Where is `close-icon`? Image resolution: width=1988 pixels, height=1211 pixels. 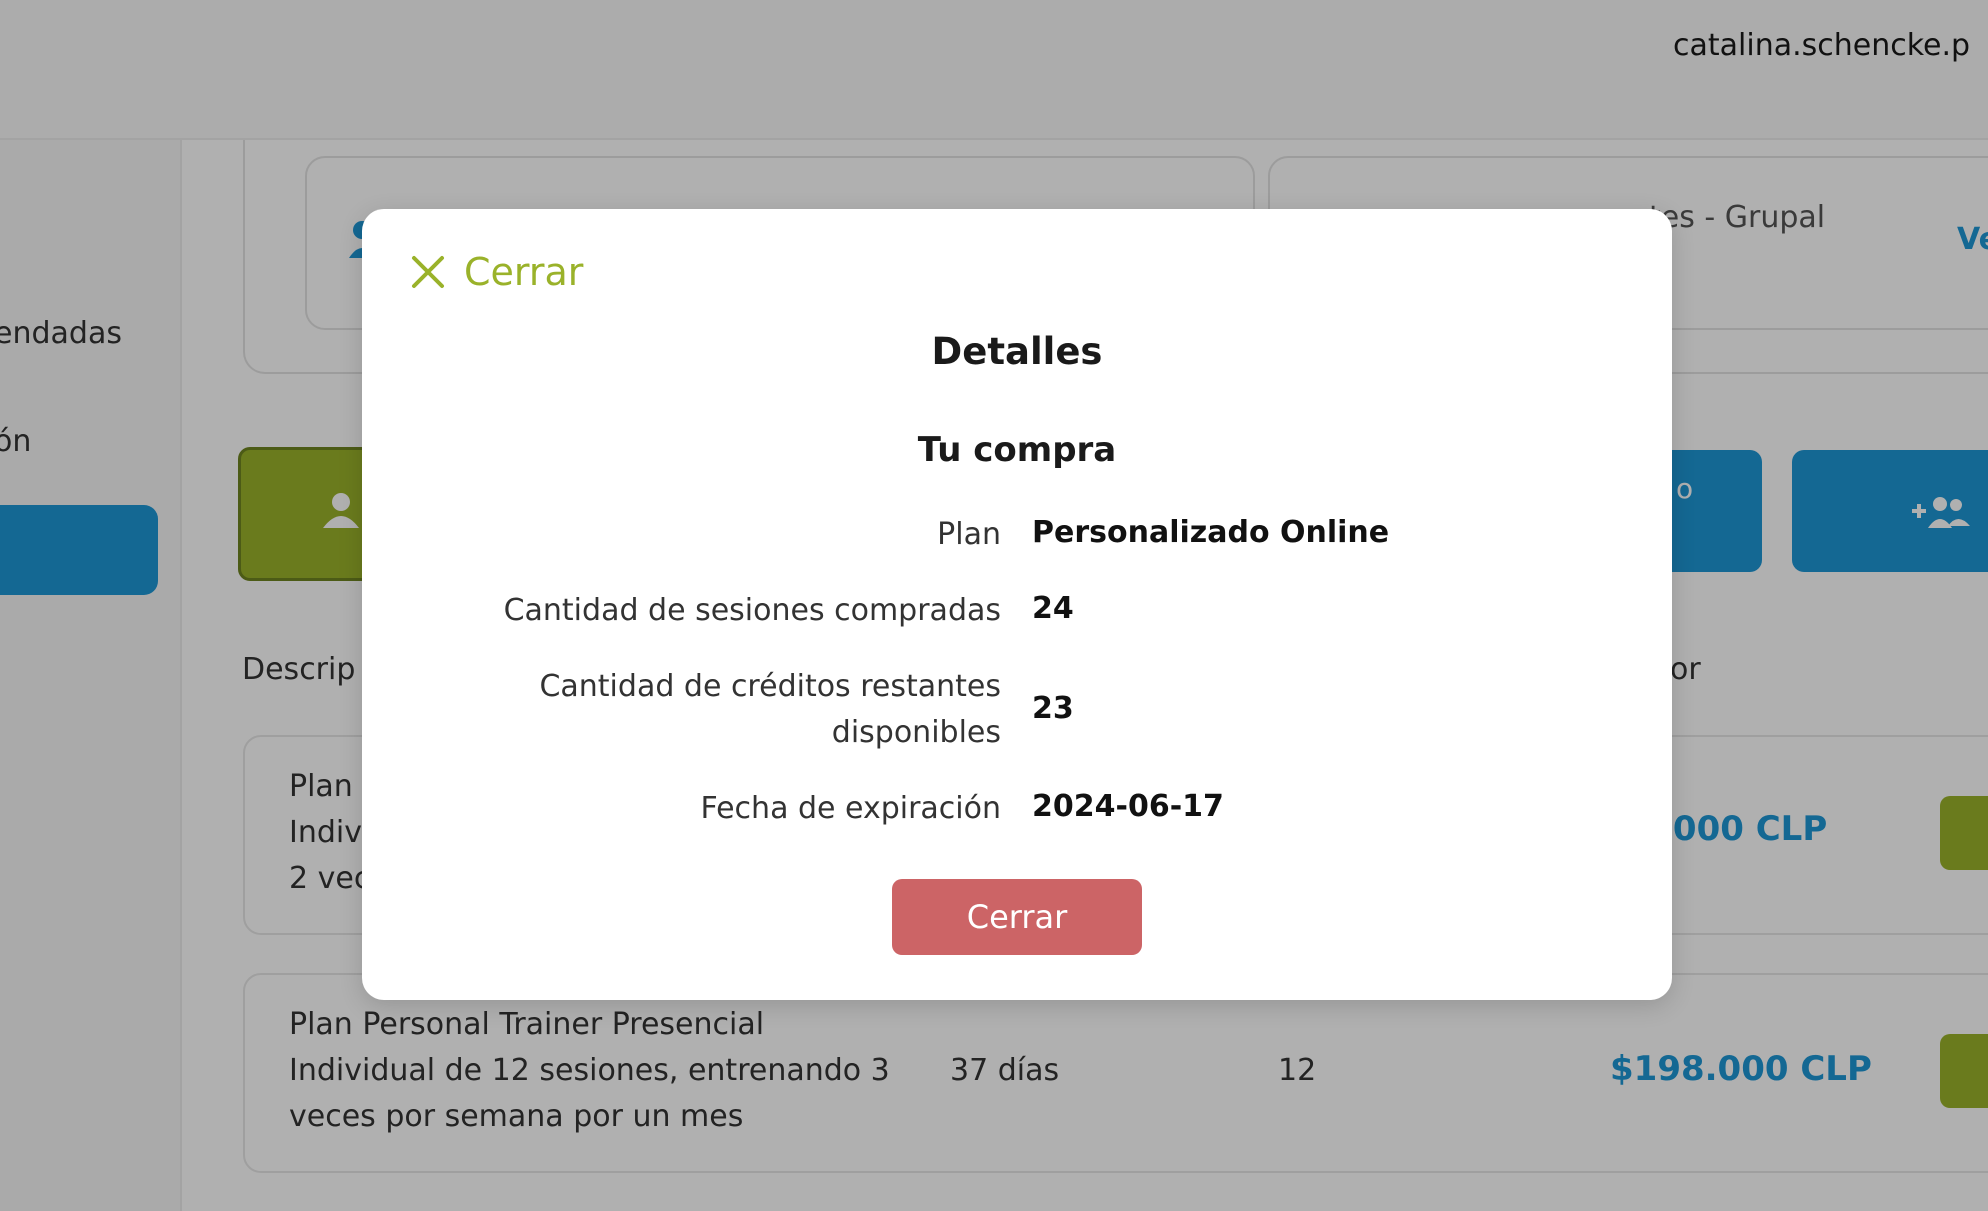 close-icon is located at coordinates (428, 272).